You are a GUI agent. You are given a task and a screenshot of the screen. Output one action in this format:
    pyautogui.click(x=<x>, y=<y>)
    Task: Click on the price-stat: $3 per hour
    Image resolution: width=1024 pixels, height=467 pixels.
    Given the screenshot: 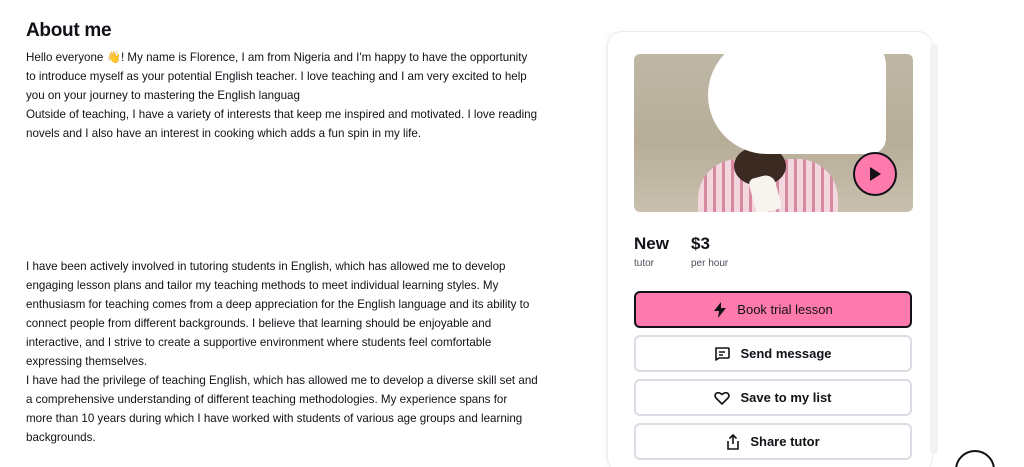 What is the action you would take?
    pyautogui.click(x=709, y=252)
    